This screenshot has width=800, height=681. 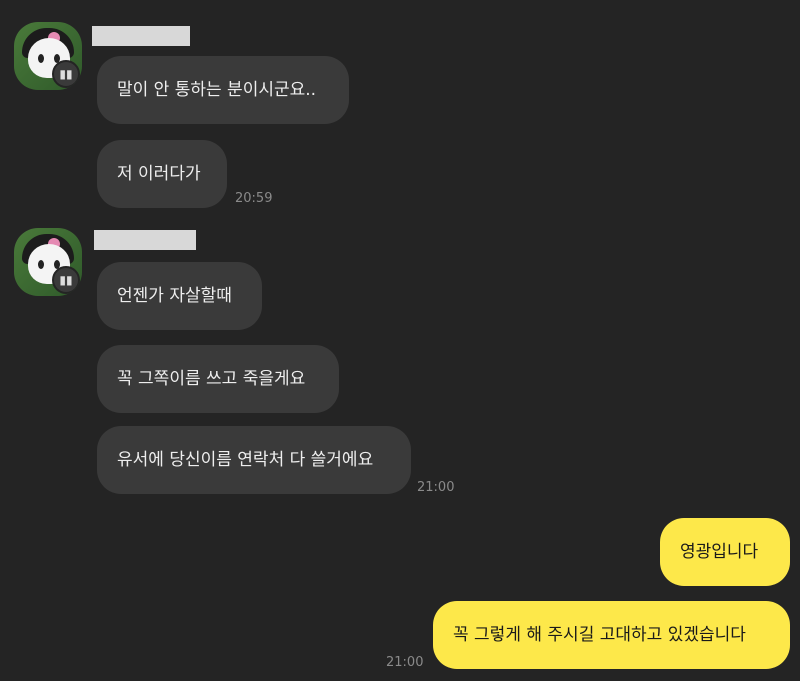 I want to click on message-bubble: 언젠가 자살할때, so click(x=179, y=296).